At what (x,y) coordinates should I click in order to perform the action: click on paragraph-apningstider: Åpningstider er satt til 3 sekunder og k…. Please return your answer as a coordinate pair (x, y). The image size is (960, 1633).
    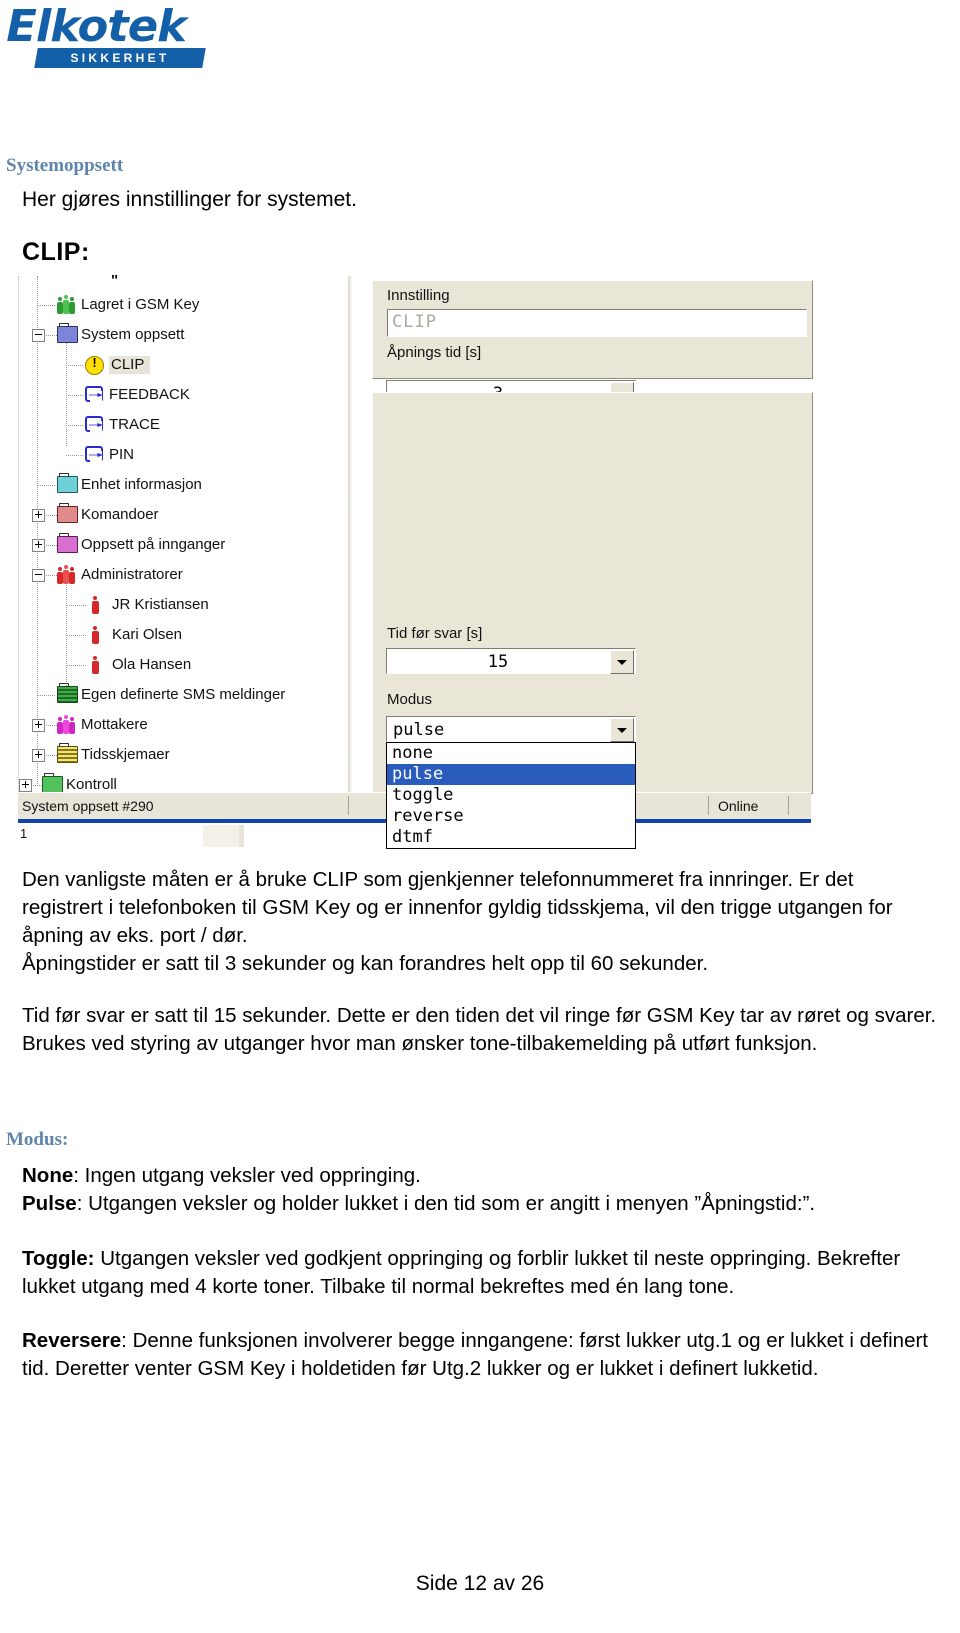
    Looking at the image, I should click on (365, 963).